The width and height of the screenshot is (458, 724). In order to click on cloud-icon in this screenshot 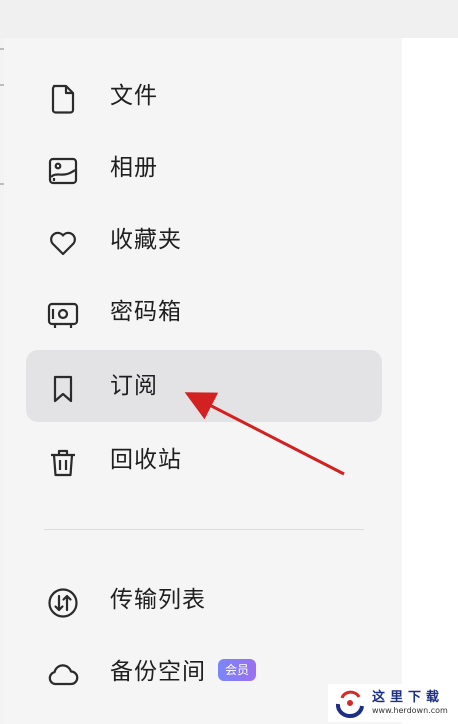, I will do `click(63, 675)`.